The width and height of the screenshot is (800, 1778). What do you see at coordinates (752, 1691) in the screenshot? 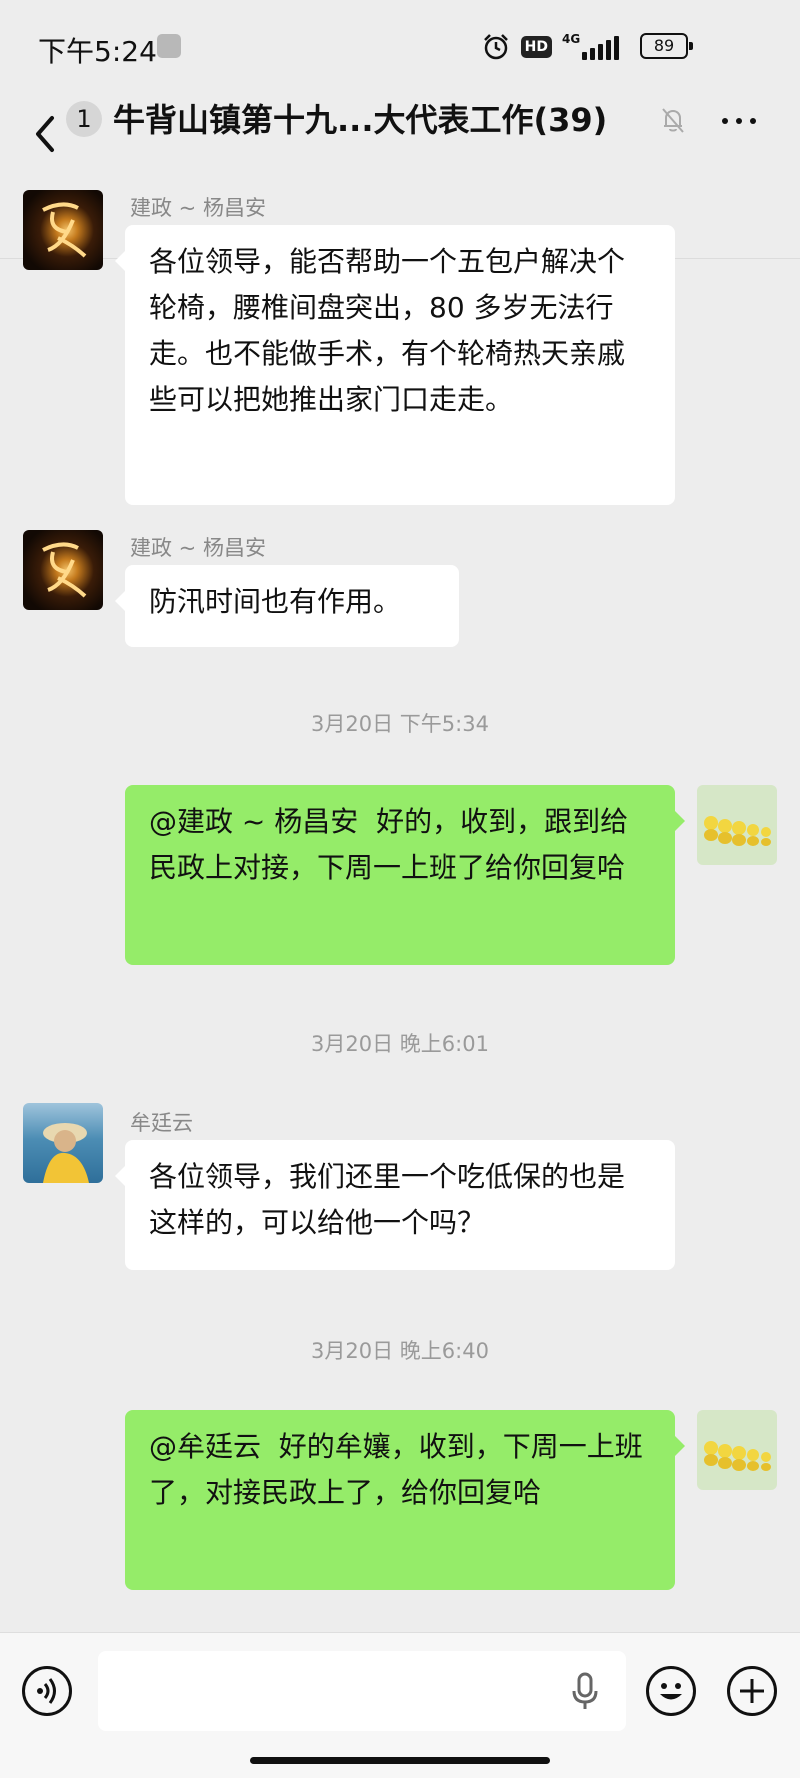
I see `plus-icon` at bounding box center [752, 1691].